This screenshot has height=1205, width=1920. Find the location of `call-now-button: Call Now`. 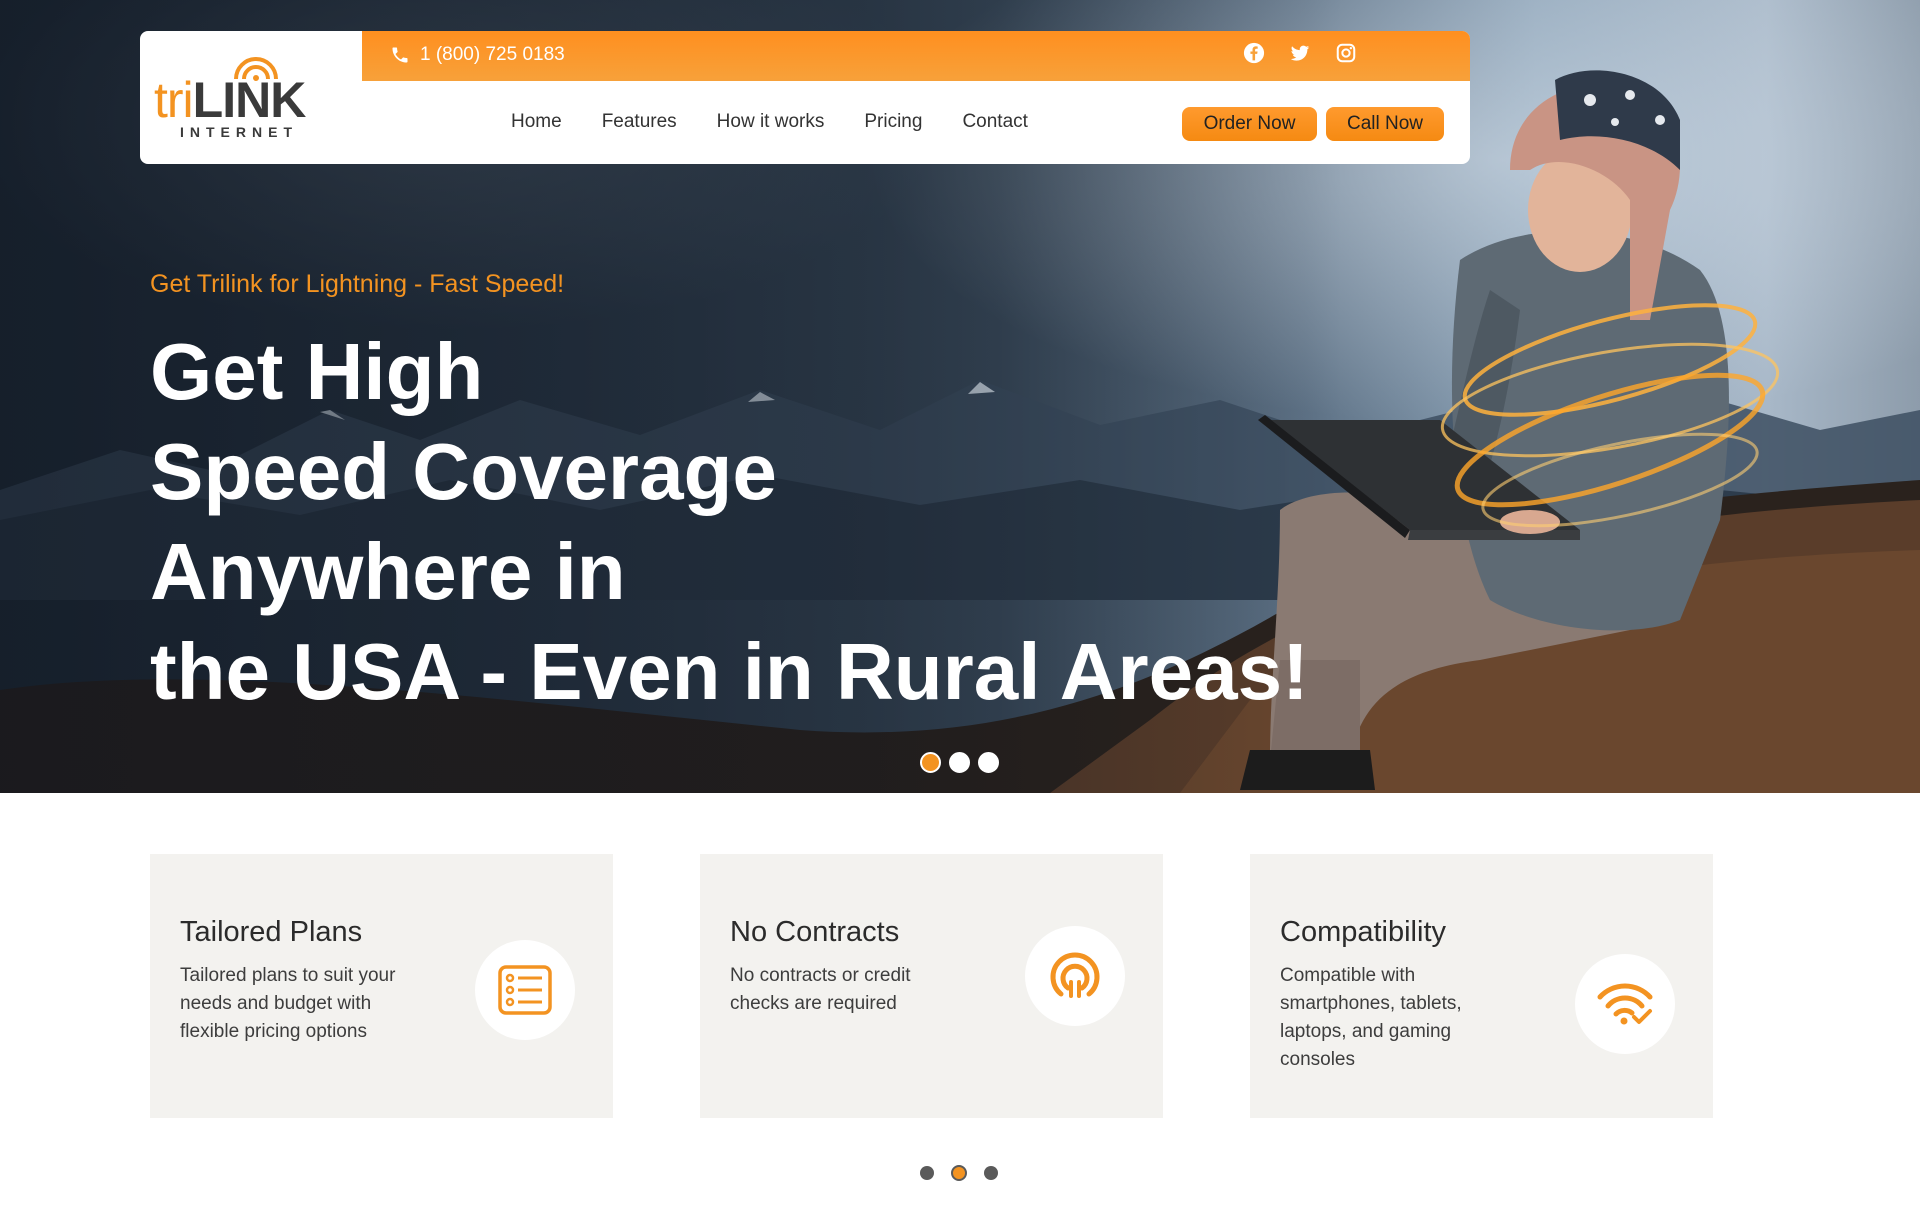

call-now-button: Call Now is located at coordinates (1385, 124).